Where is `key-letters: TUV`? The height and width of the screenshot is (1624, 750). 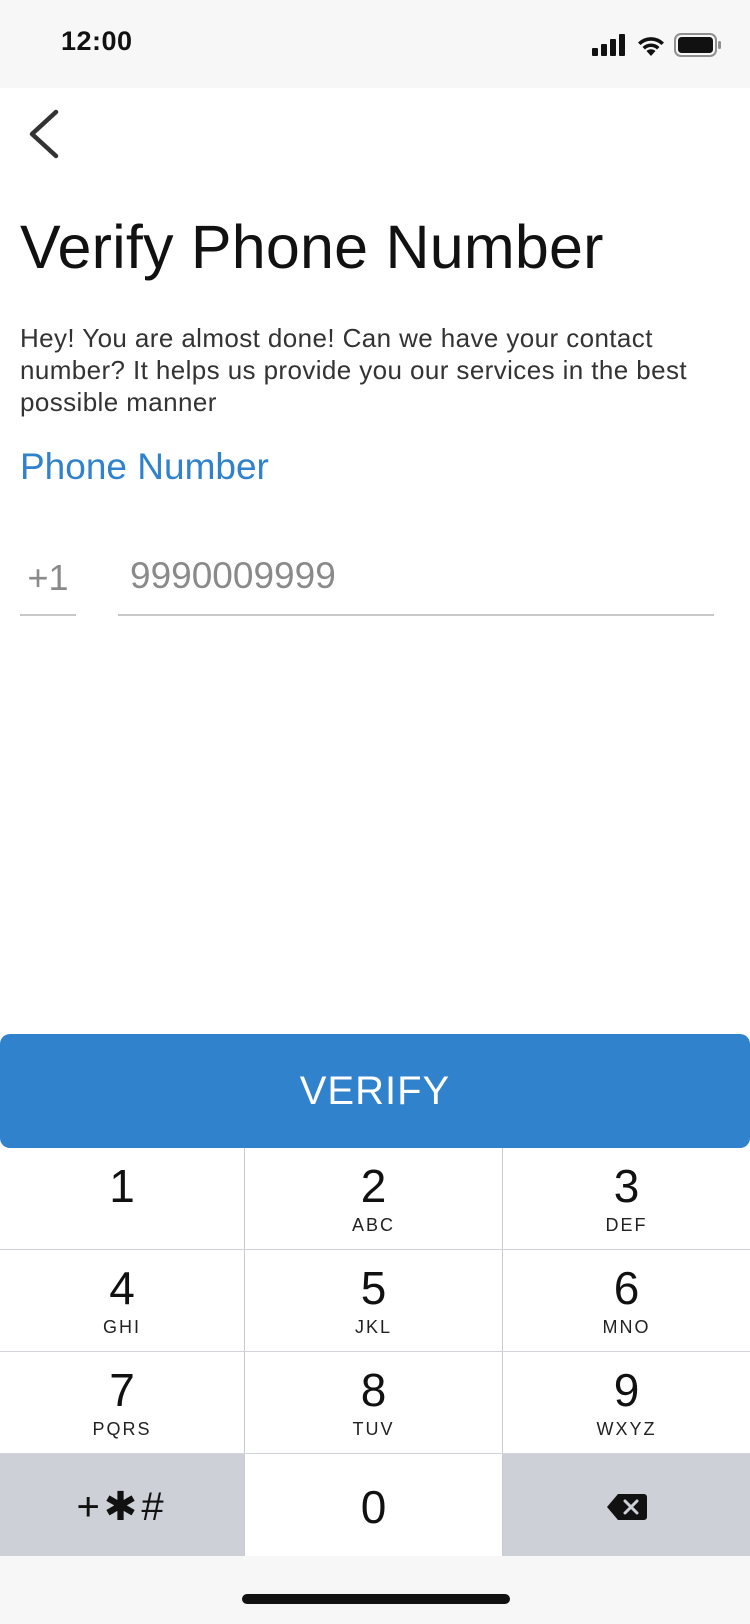
key-letters: TUV is located at coordinates (373, 1428).